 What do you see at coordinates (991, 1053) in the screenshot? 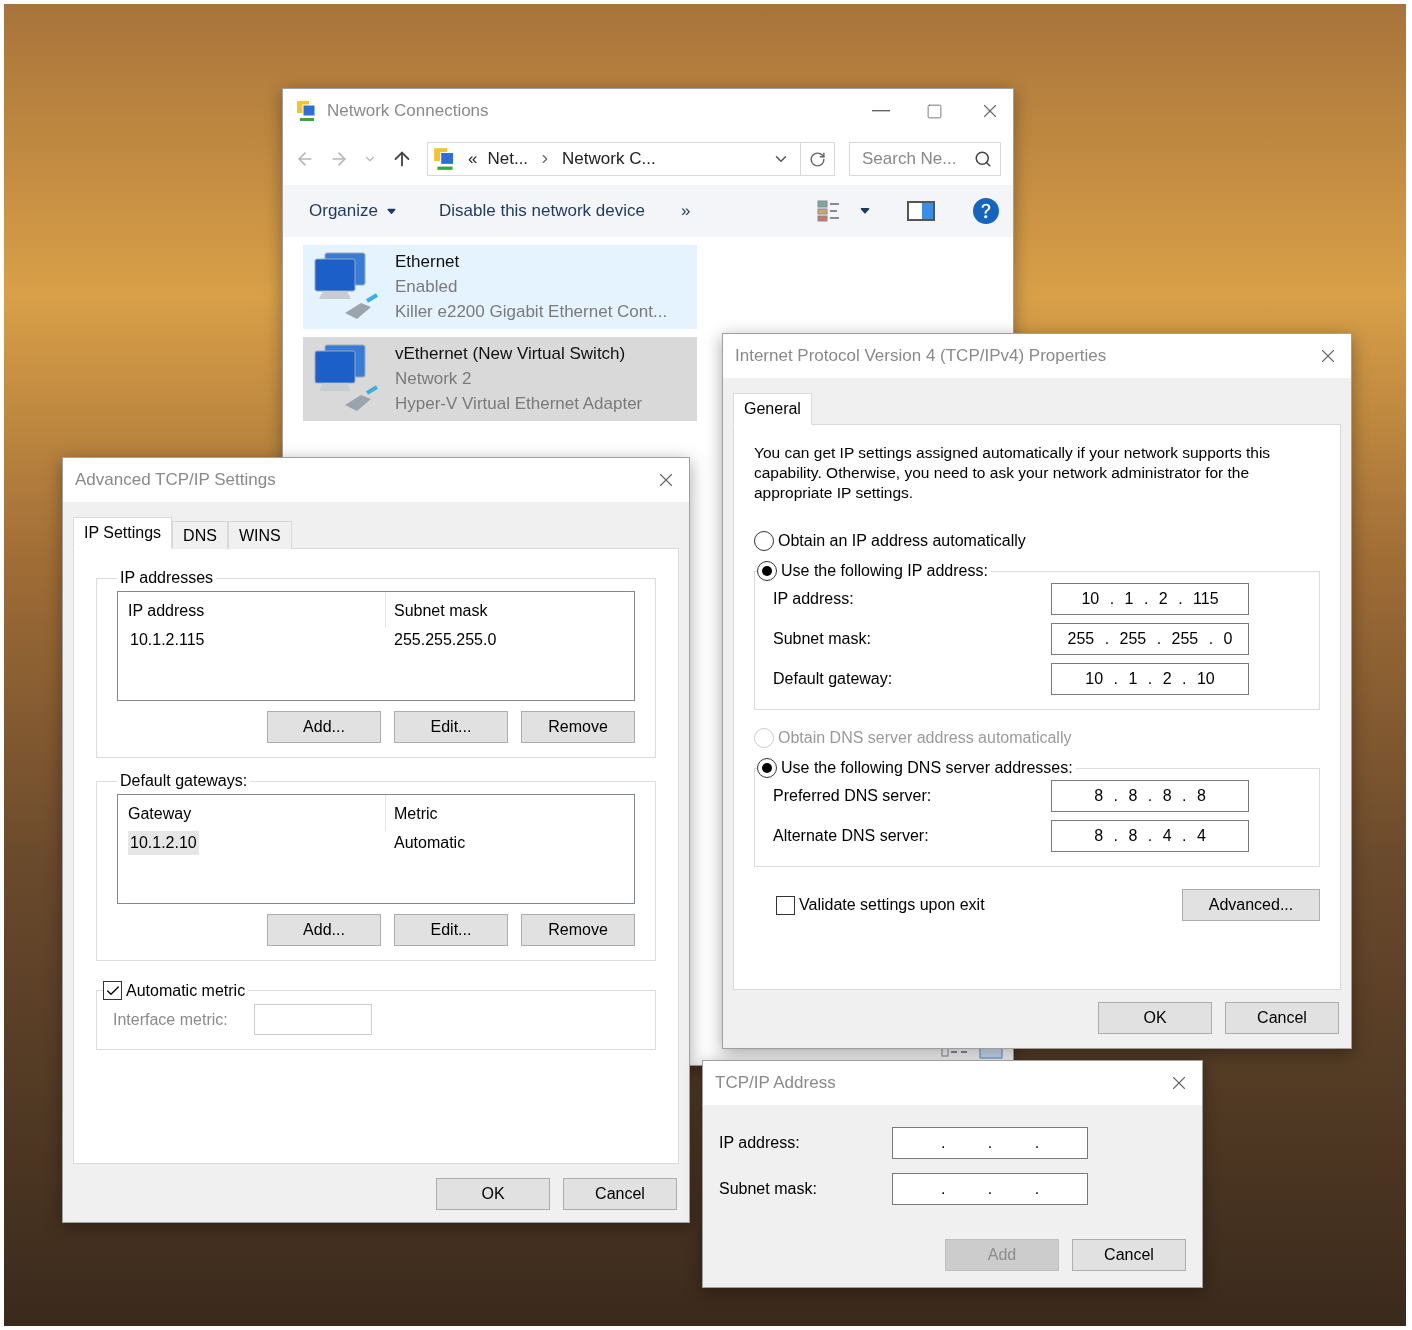
I see `tiles-view-icon` at bounding box center [991, 1053].